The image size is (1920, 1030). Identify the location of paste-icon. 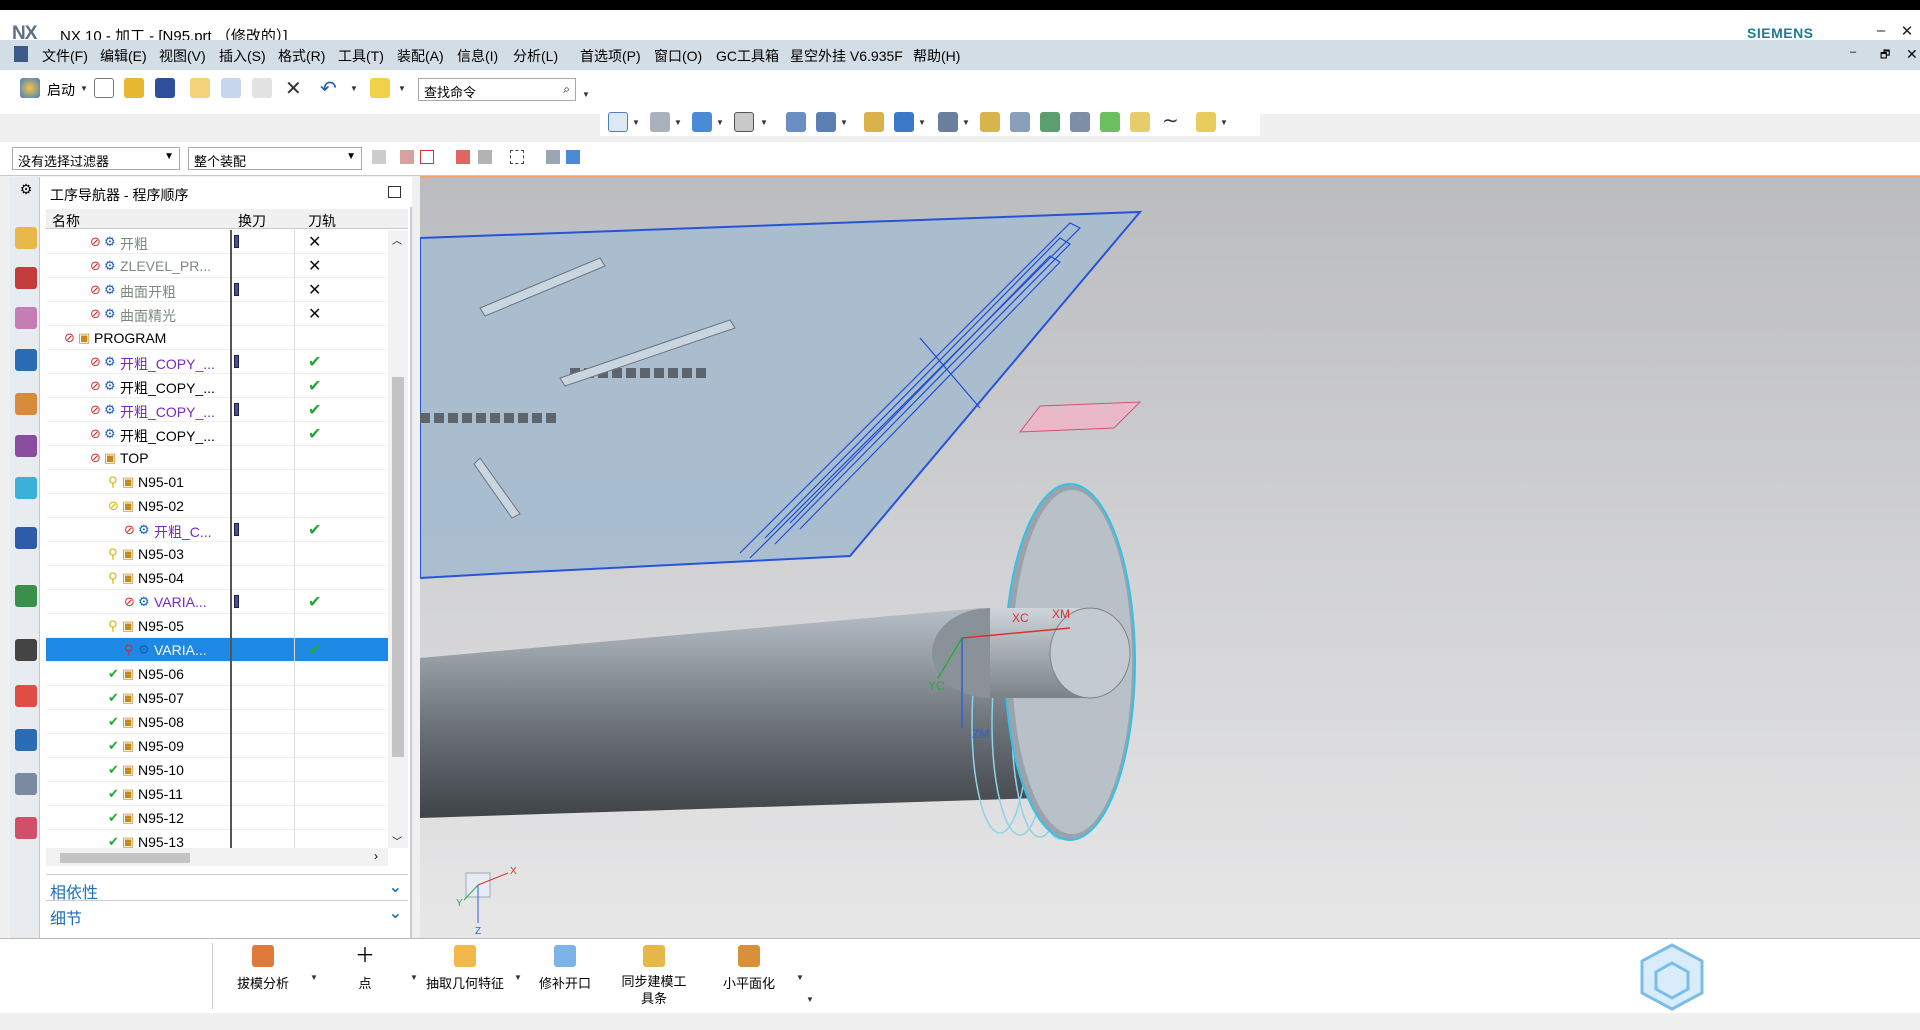
(262, 88).